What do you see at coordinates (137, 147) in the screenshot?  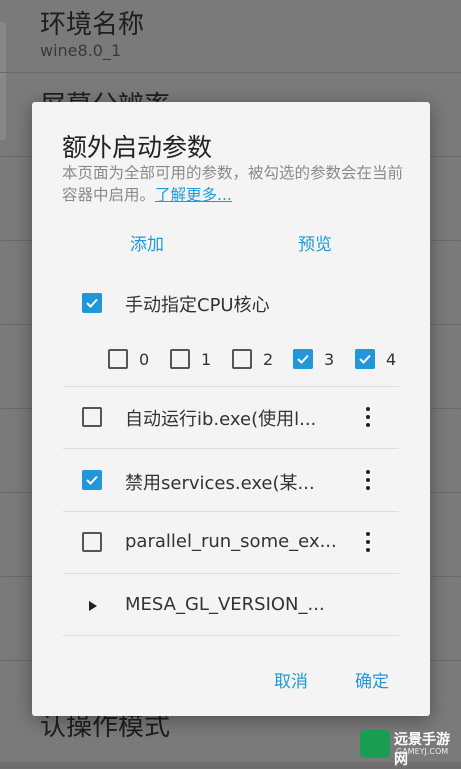 I see `dialog-title: 额外启动参数` at bounding box center [137, 147].